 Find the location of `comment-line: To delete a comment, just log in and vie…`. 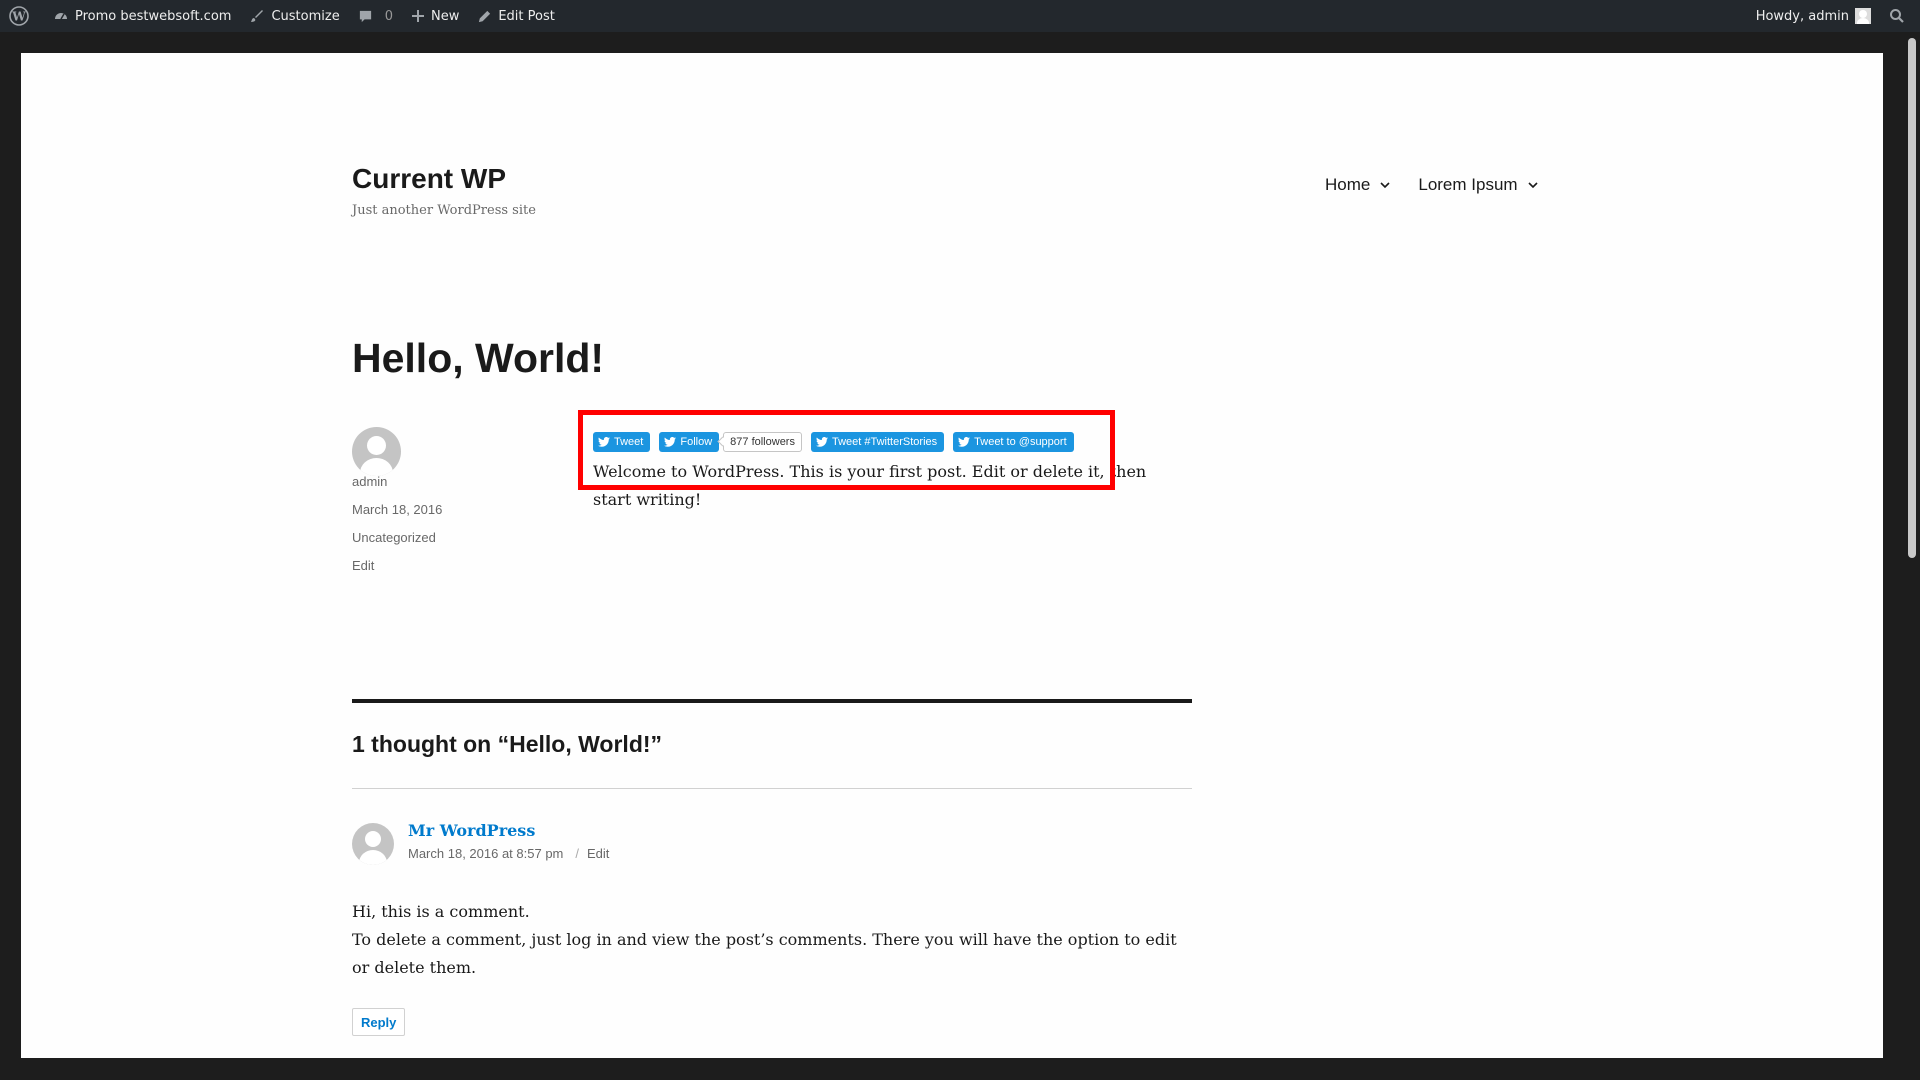

comment-line: To delete a comment, just log in and vie… is located at coordinates (764, 953).